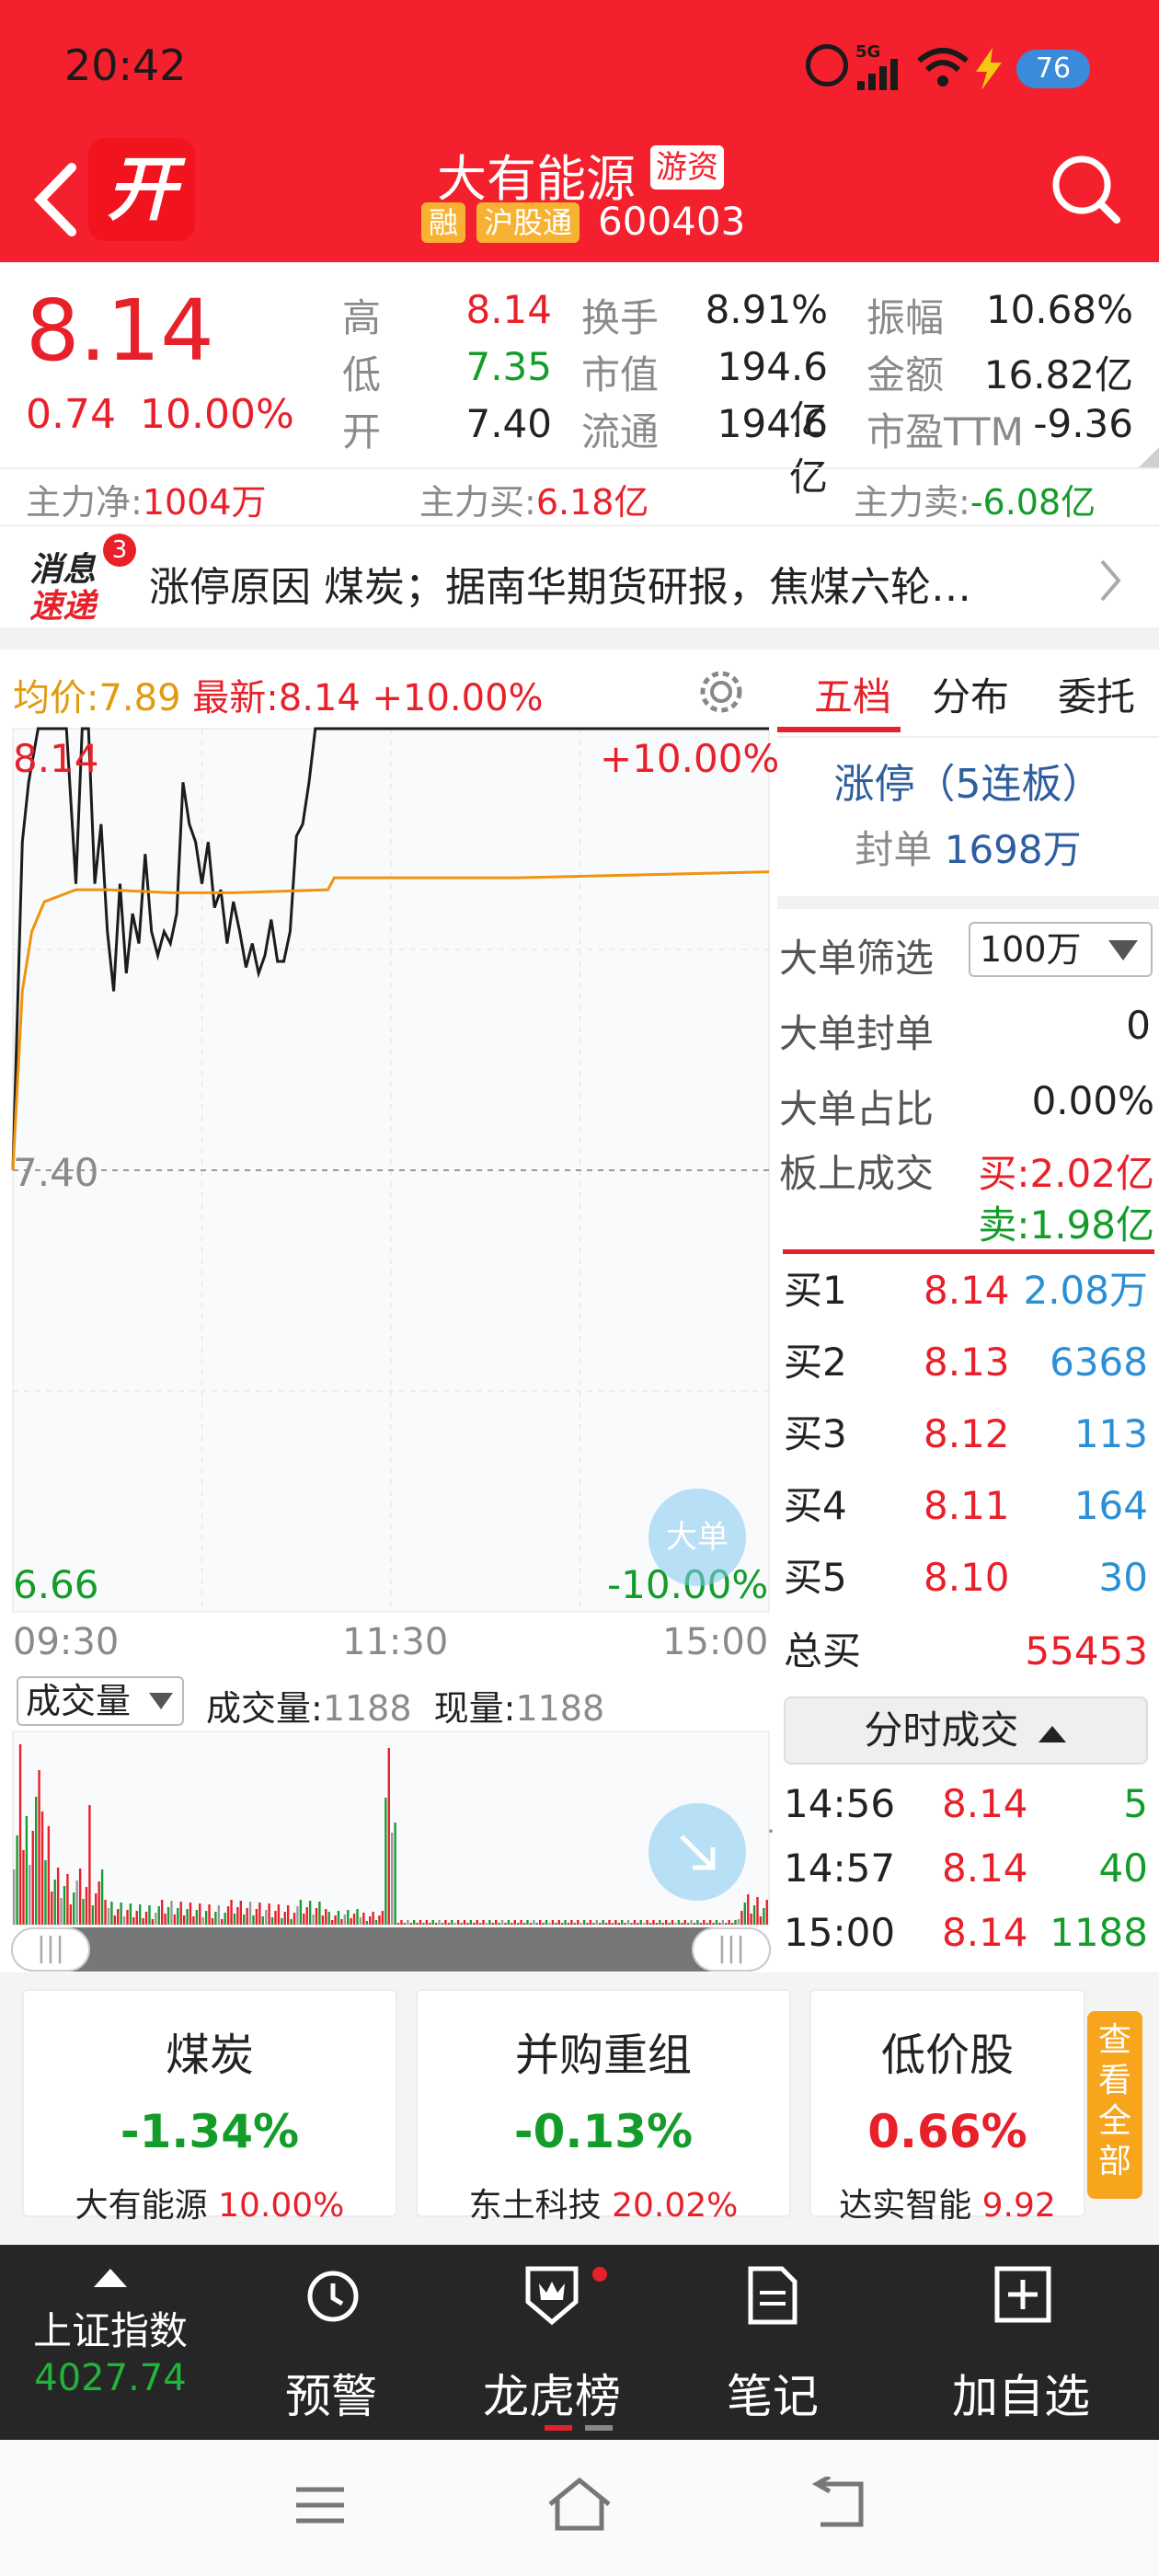 The image size is (1159, 2576). I want to click on tab-orders: 委托, so click(1096, 694).